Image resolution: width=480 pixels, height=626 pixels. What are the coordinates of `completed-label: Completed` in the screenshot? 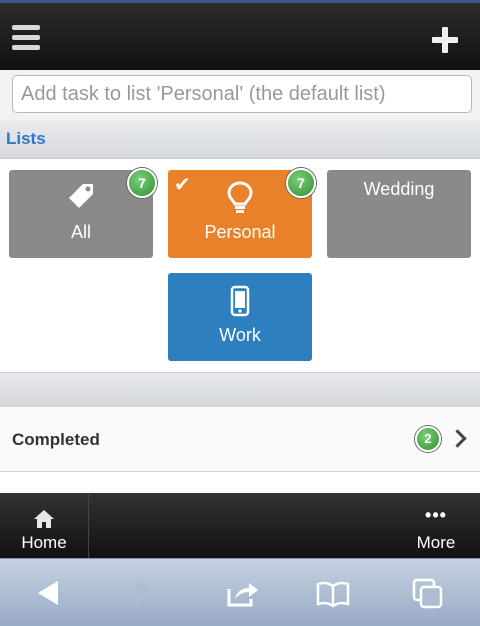 It's located at (56, 439).